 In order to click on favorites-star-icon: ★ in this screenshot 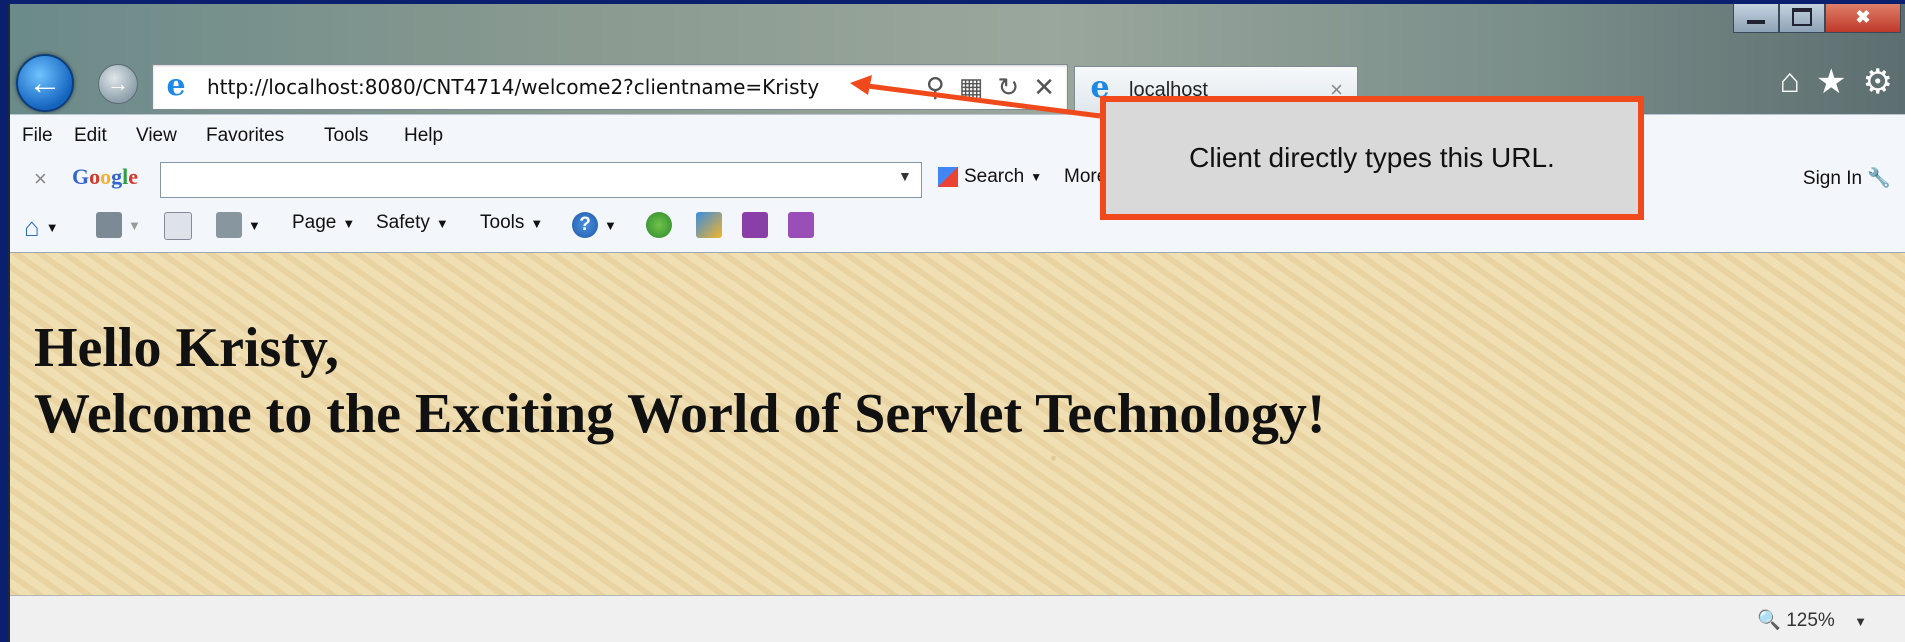, I will do `click(1831, 82)`.